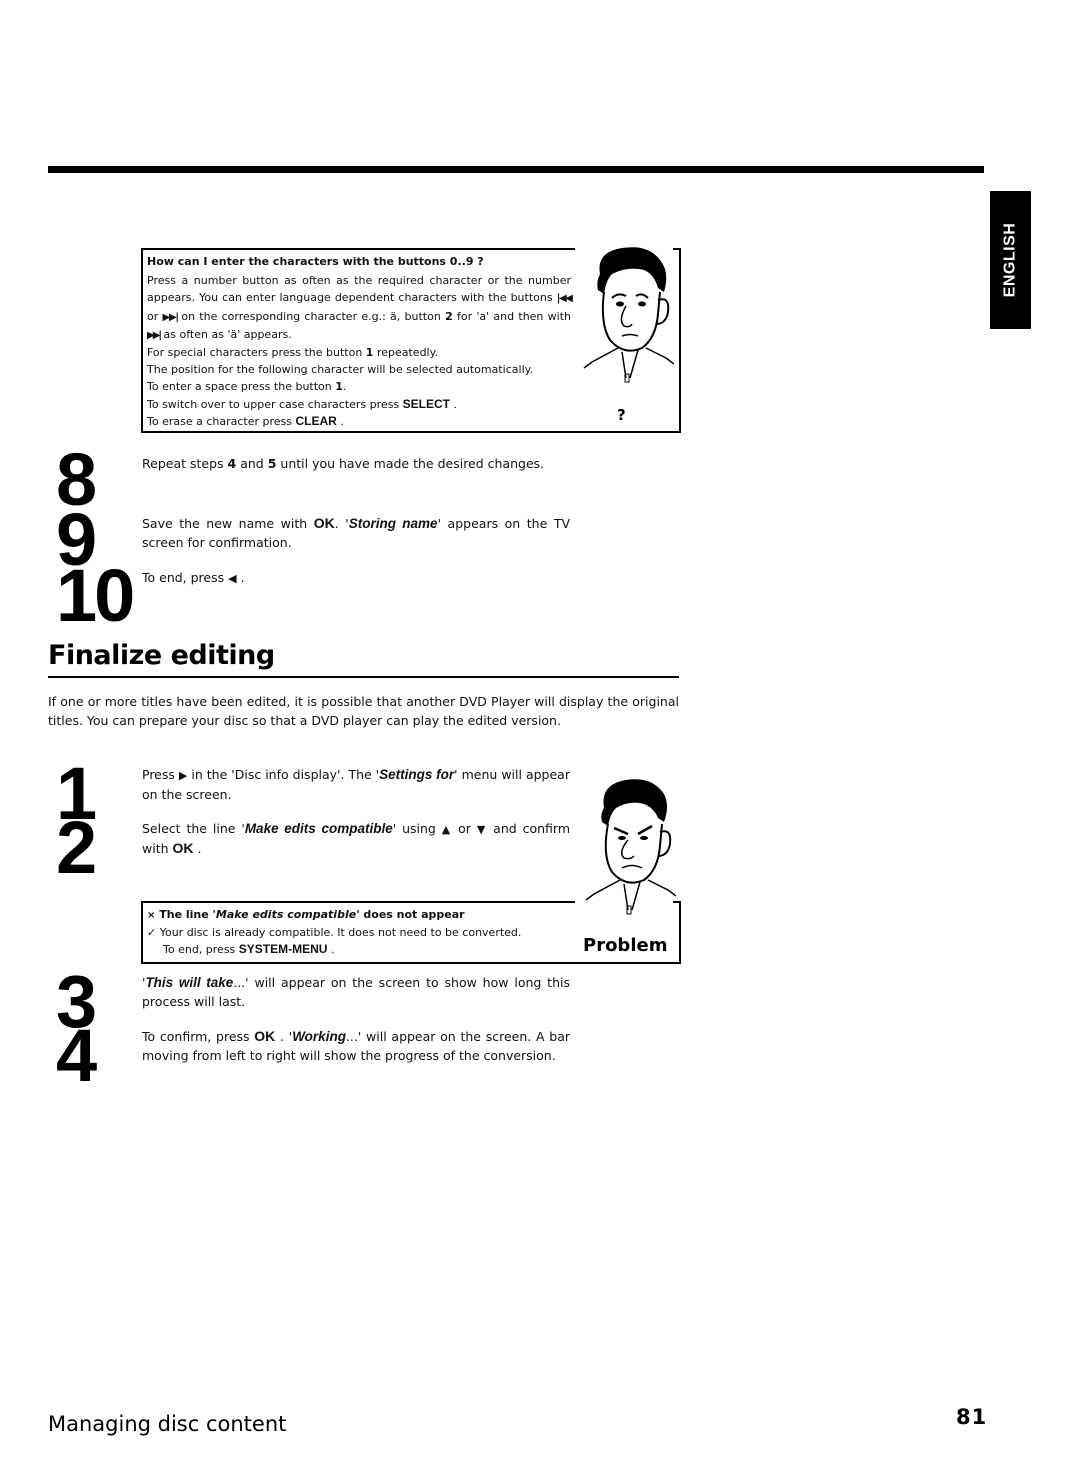  I want to click on tip-key: SELECT, so click(426, 403).